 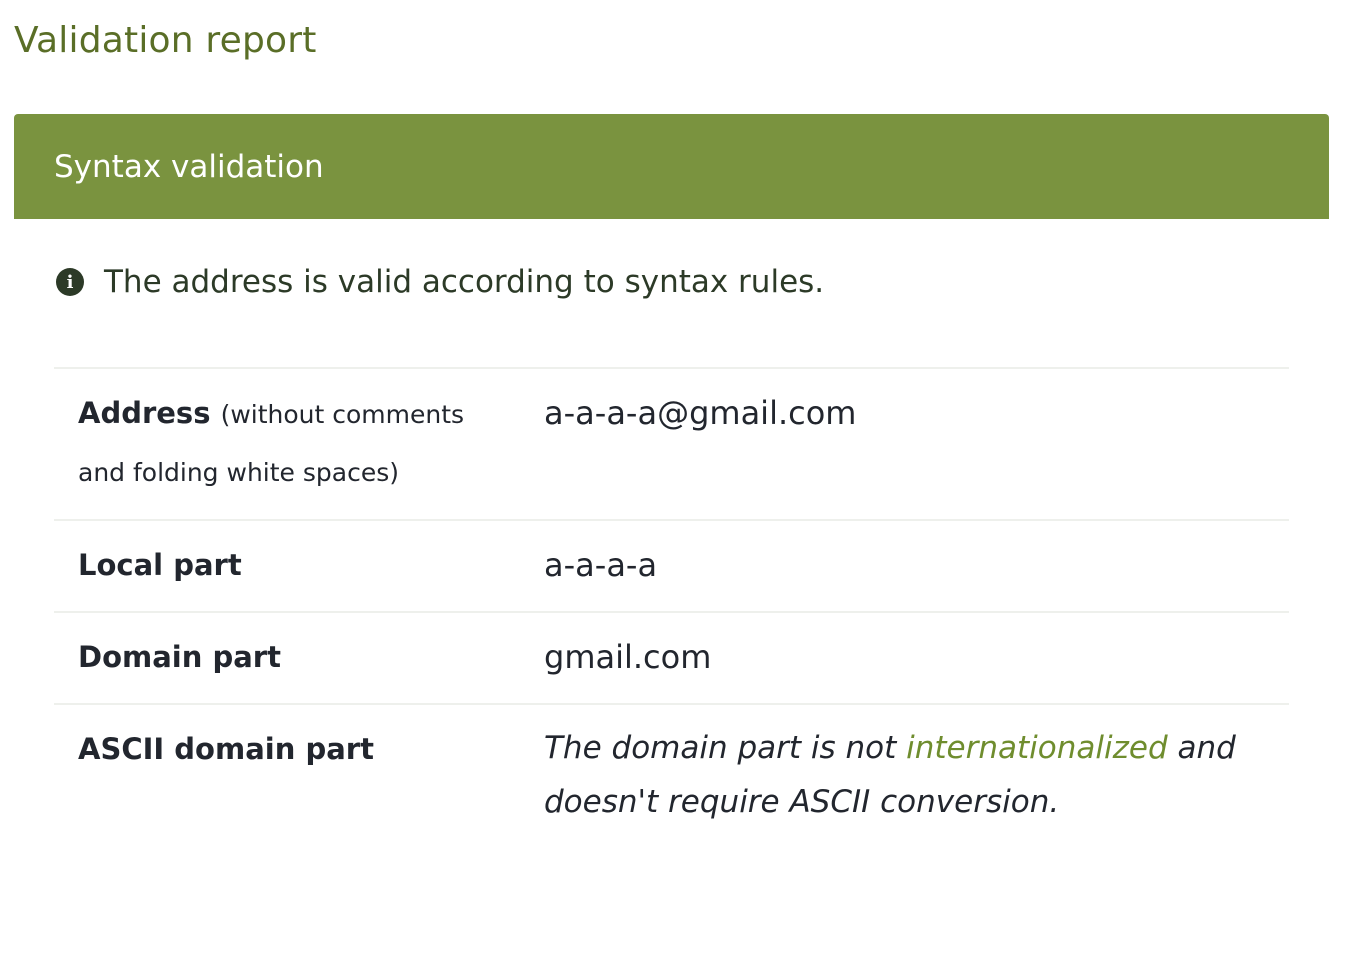 What do you see at coordinates (165, 40) in the screenshot?
I see `page-title: Validation report` at bounding box center [165, 40].